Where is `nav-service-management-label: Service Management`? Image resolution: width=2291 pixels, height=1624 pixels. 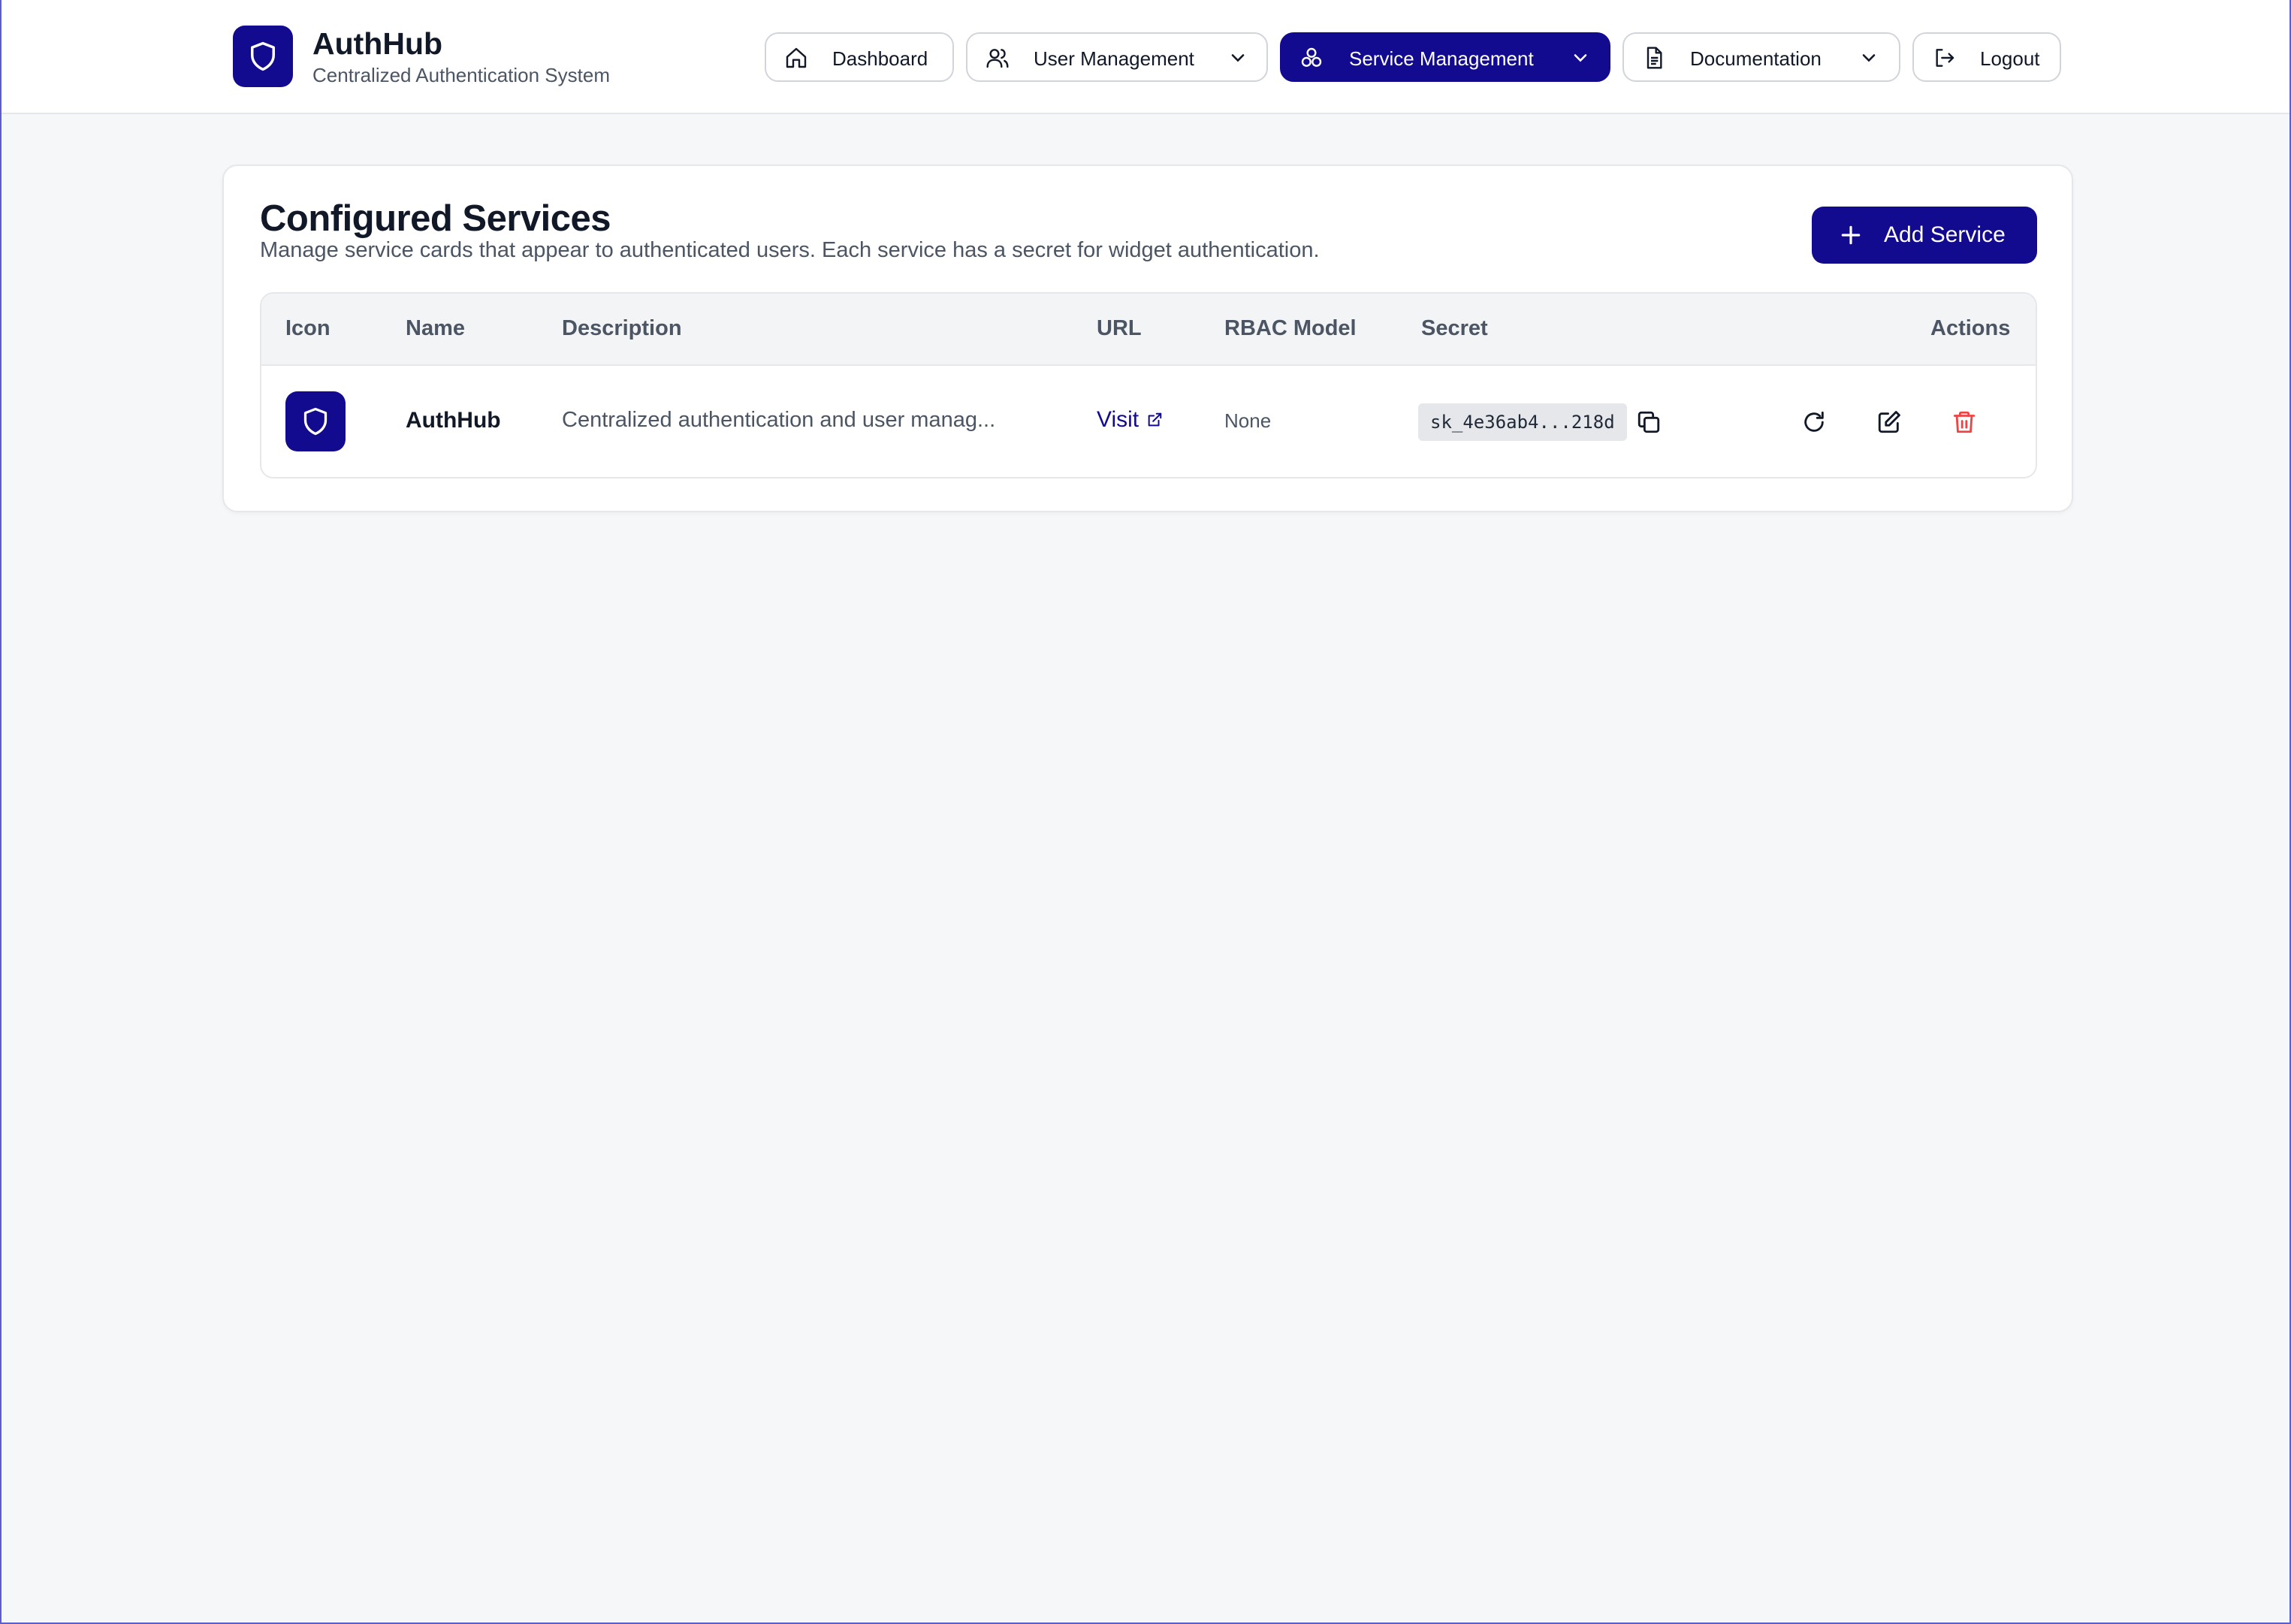 nav-service-management-label: Service Management is located at coordinates (1441, 58).